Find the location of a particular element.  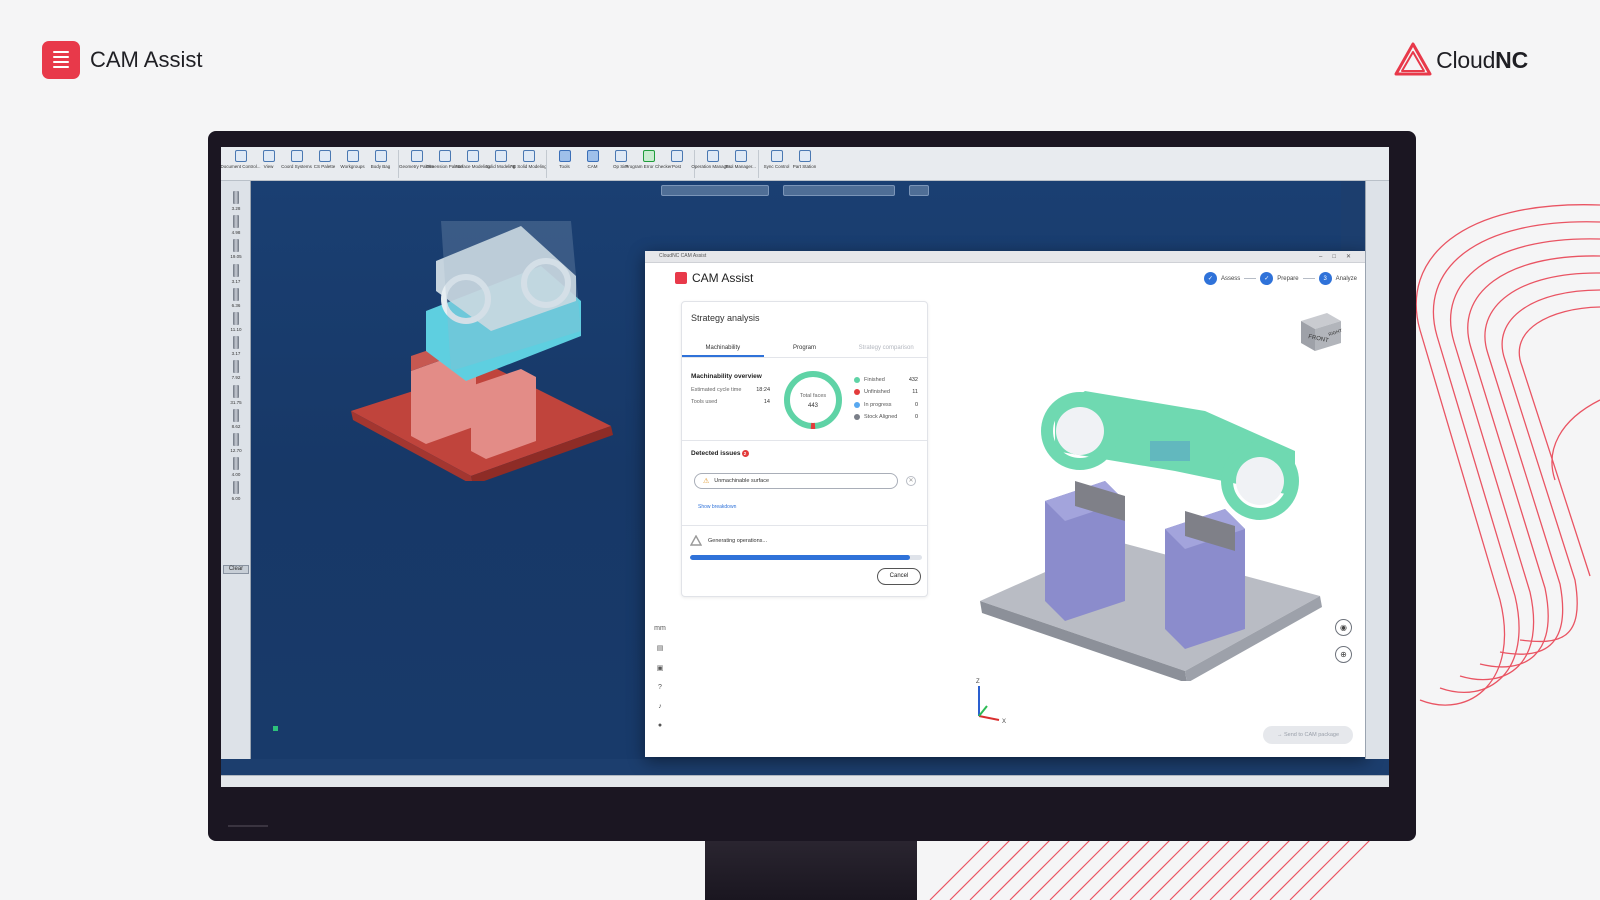

tool-slot: 8.62 is located at coordinates (236, 418).